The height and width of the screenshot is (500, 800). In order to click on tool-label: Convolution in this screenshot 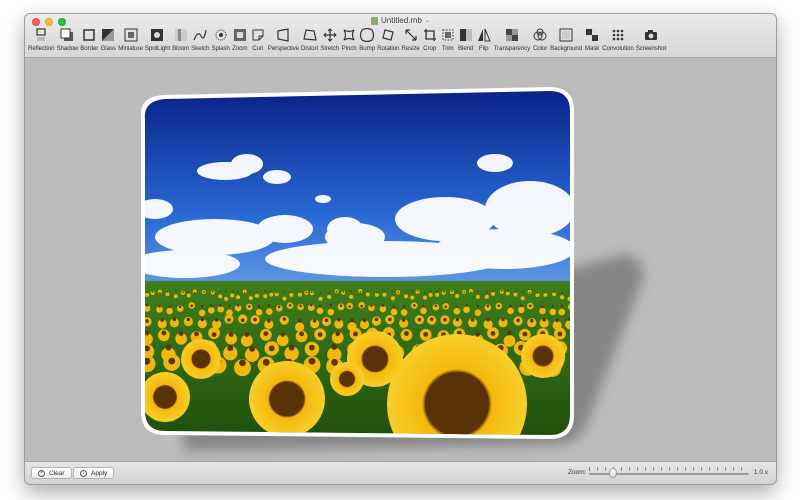, I will do `click(618, 48)`.